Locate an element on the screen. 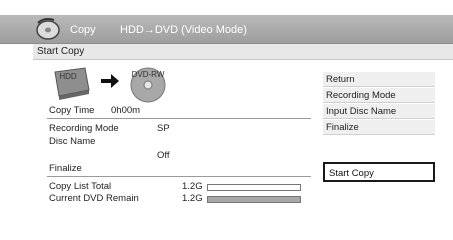 The image size is (453, 240). menu-item-recording-mode: Recording Mode is located at coordinates (379, 95).